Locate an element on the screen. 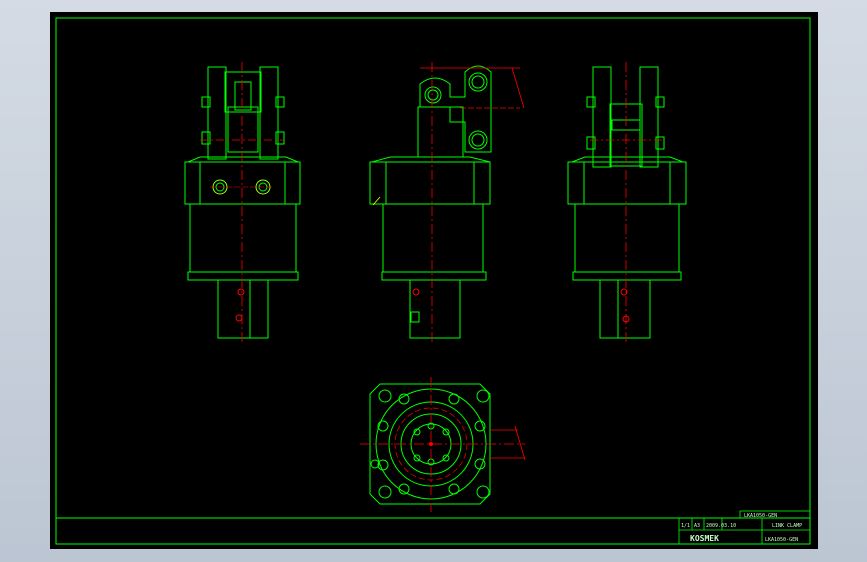 This screenshot has width=867, height=562. bottom-view-accents is located at coordinates (443, 444).